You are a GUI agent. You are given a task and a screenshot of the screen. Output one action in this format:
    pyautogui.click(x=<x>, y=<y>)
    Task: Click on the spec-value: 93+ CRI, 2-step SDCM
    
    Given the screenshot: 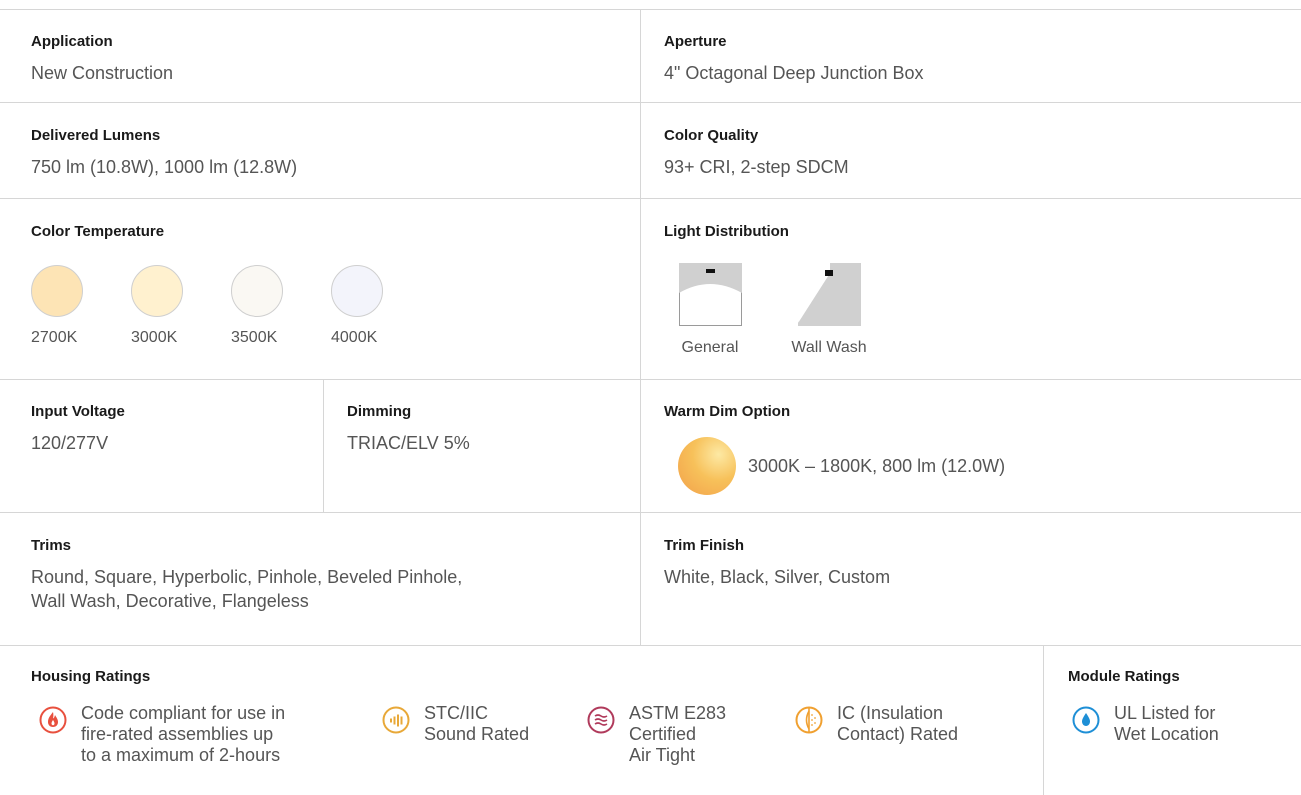 What is the action you would take?
    pyautogui.click(x=756, y=167)
    